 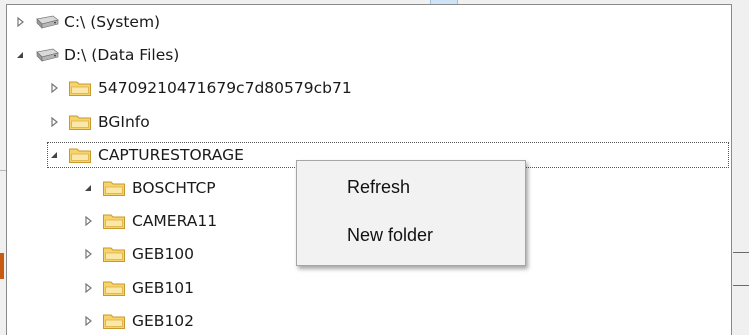 I want to click on tree-node-label: CAPTURESTORAGE, so click(x=171, y=155).